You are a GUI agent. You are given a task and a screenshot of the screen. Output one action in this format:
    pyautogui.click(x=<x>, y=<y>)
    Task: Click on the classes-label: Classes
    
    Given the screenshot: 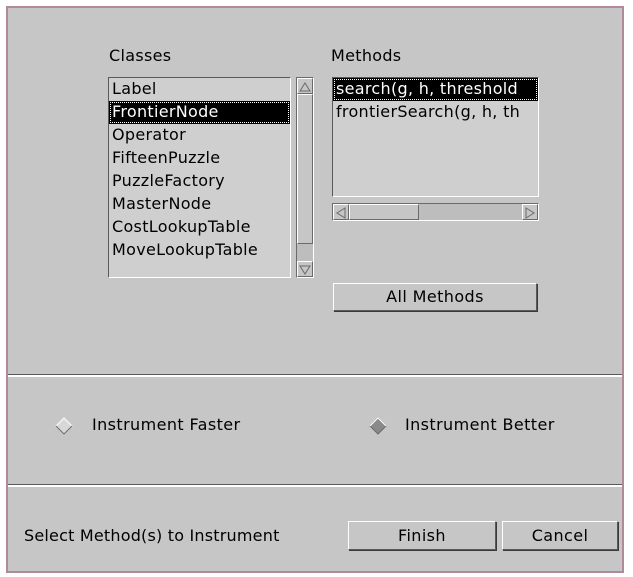 What is the action you would take?
    pyautogui.click(x=140, y=55)
    